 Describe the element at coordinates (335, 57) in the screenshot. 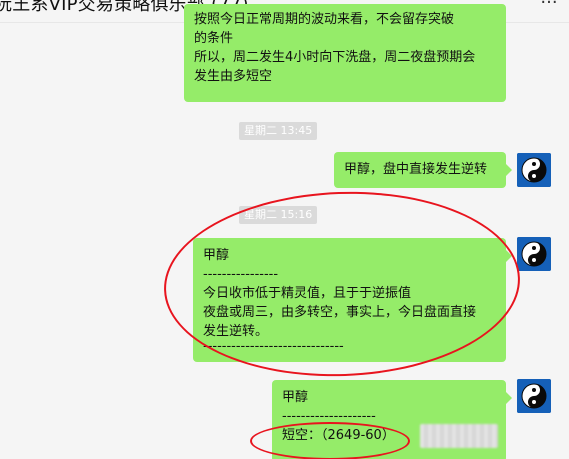

I see `message-line: 所以，周二发生4小时向下洗盘，周二夜盘预期会` at that location.